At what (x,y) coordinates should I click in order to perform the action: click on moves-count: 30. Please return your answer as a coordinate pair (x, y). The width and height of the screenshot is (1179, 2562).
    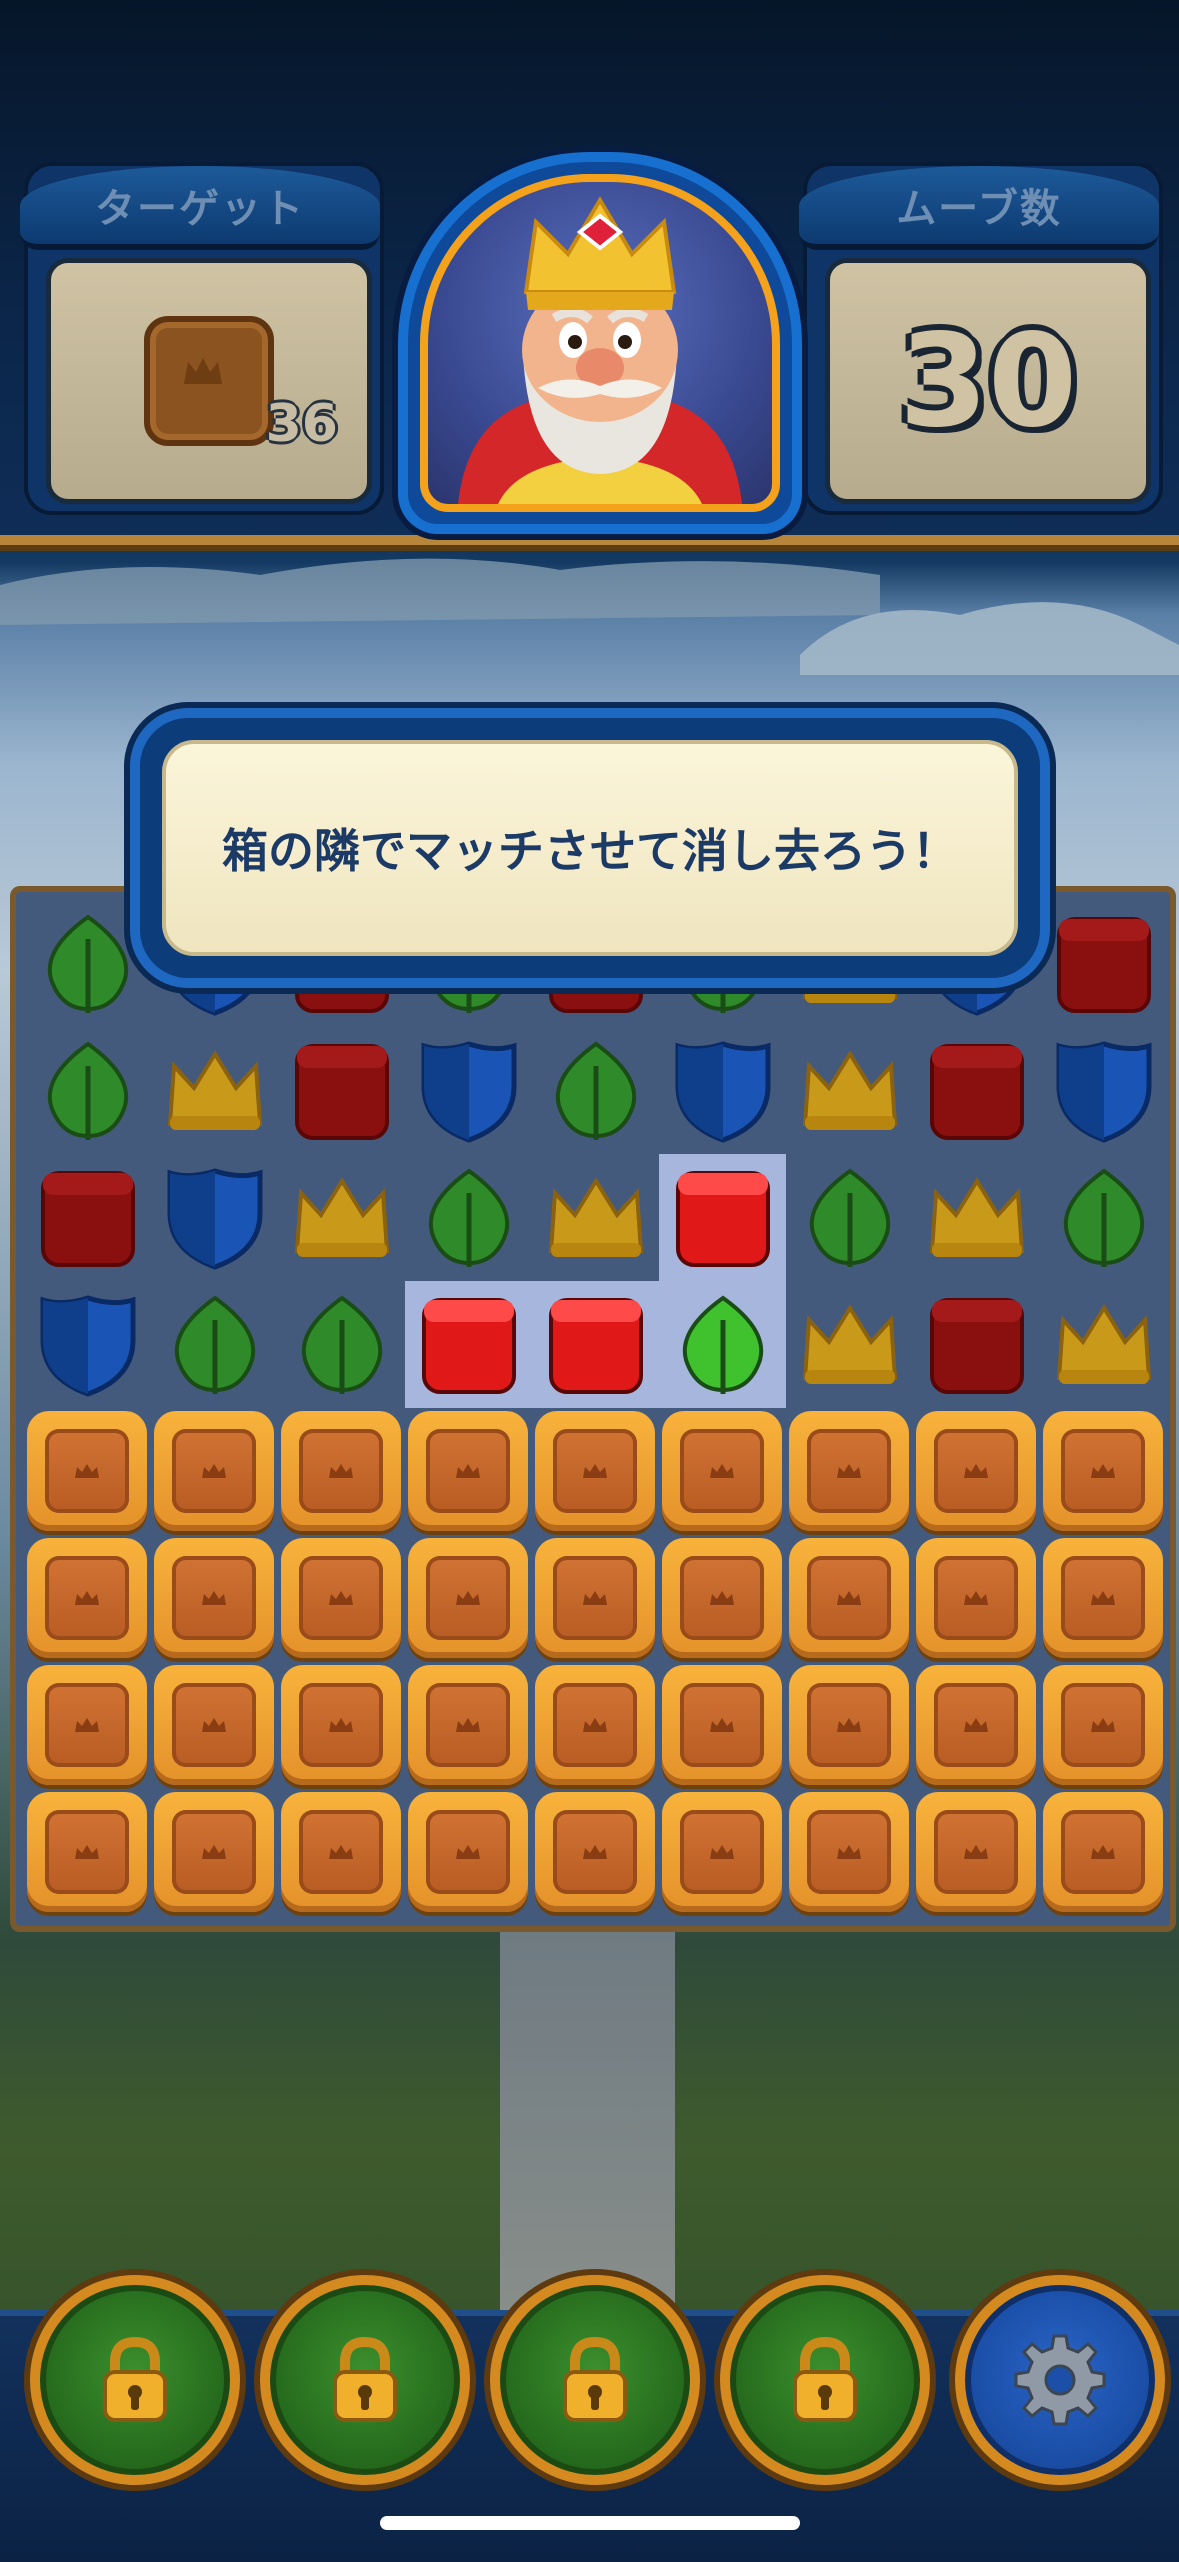
    Looking at the image, I should click on (988, 381).